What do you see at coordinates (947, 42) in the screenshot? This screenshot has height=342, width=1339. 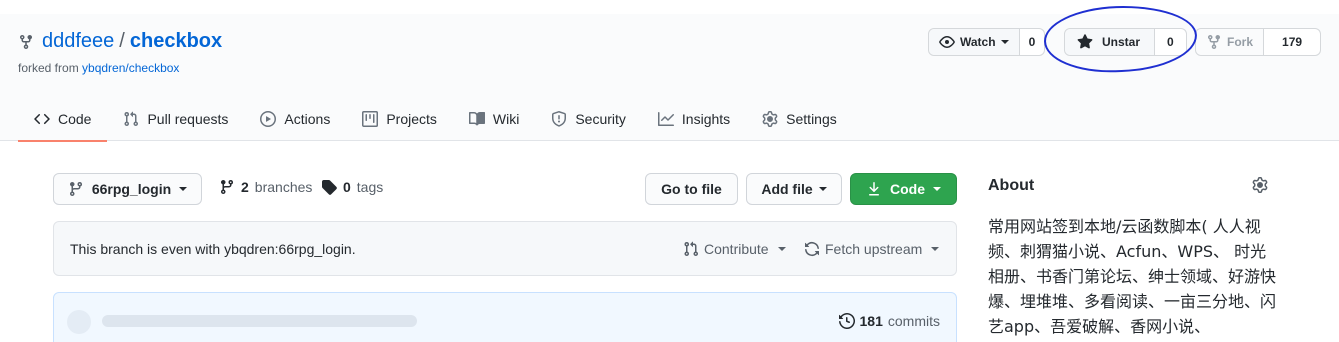 I see `eye-icon` at bounding box center [947, 42].